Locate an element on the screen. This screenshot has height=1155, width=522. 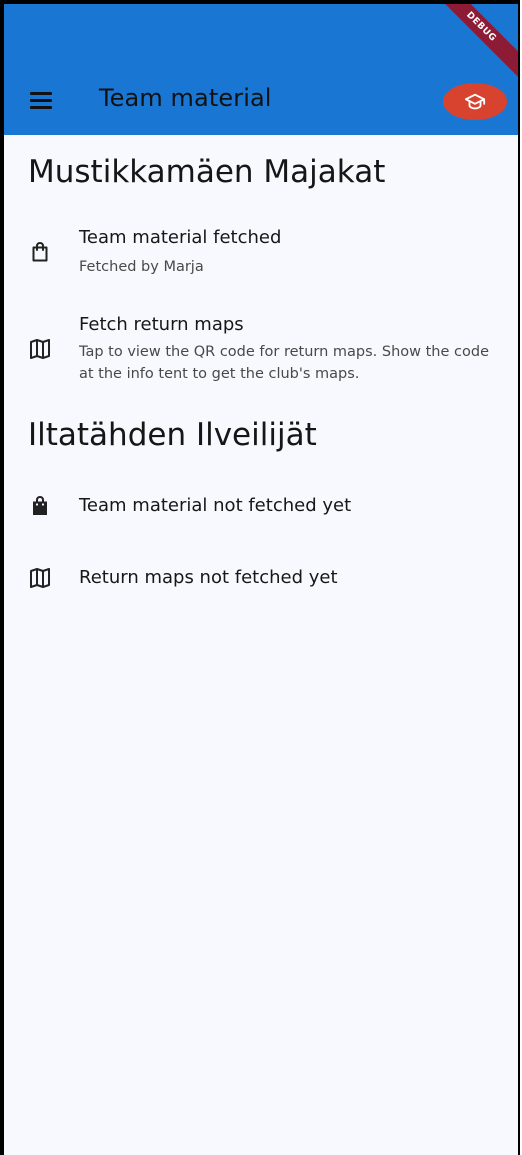
team-material-item: Team material fetched Fetched by Marja is located at coordinates (261, 257).